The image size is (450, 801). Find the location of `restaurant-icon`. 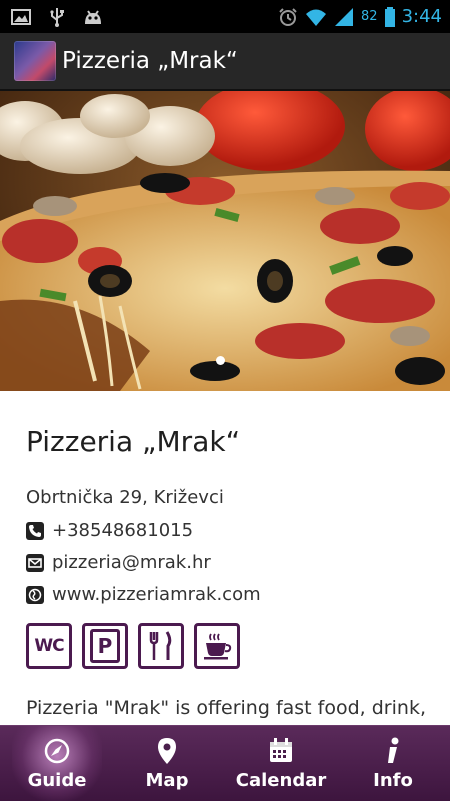

restaurant-icon is located at coordinates (161, 646).